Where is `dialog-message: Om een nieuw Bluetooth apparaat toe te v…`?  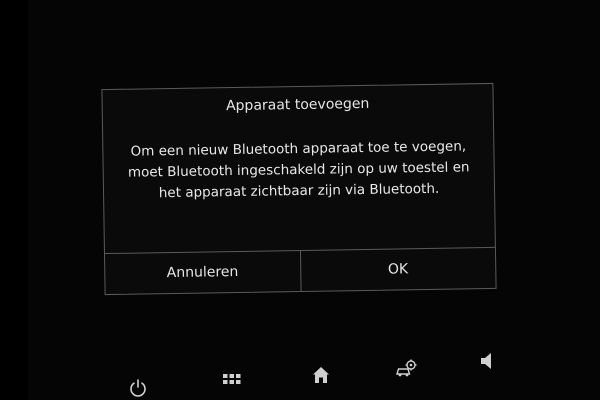 dialog-message: Om een nieuw Bluetooth apparaat toe te v… is located at coordinates (298, 170).